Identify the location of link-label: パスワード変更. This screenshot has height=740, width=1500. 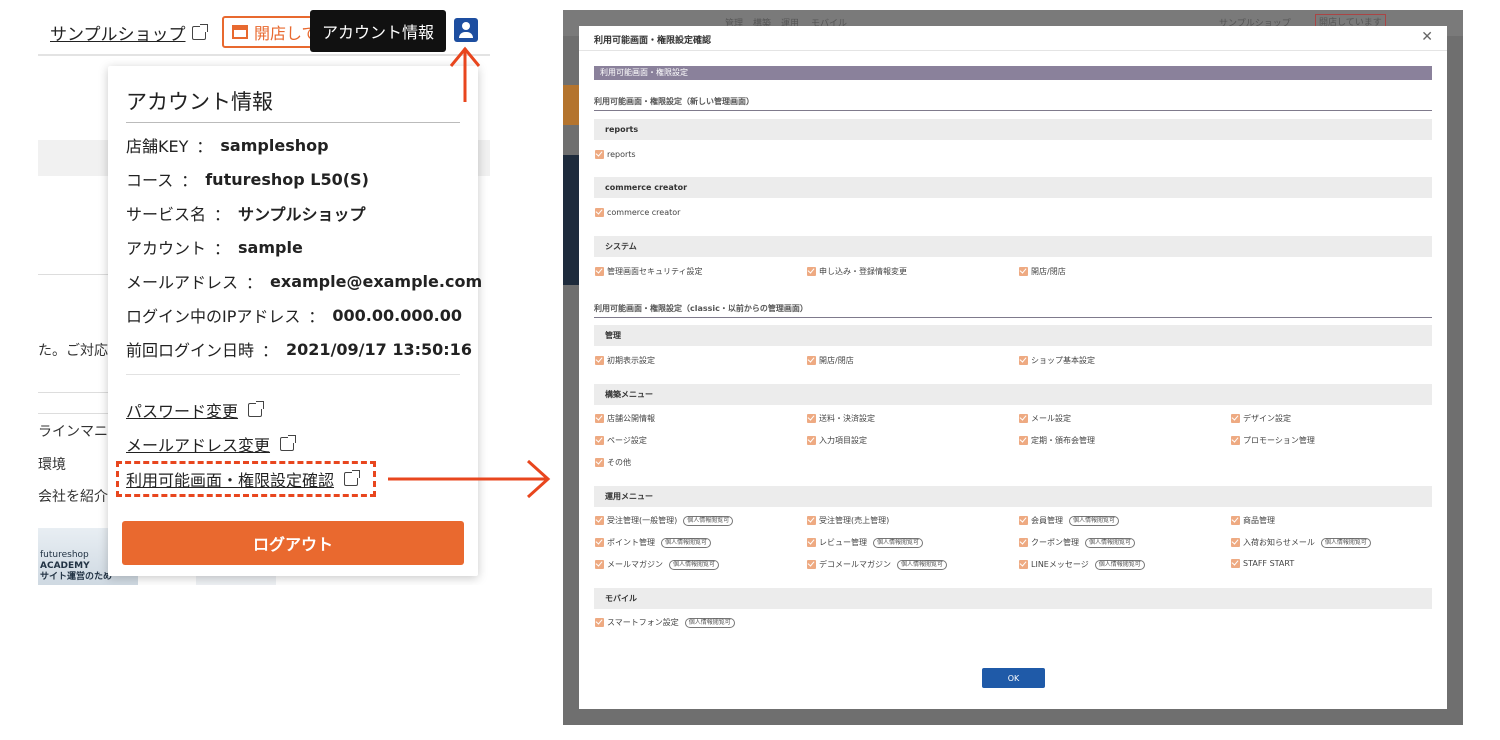
(182, 411).